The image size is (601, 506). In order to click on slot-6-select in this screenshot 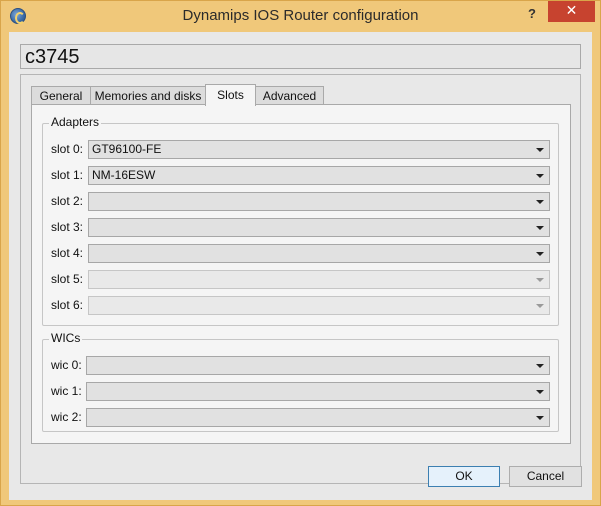, I will do `click(319, 305)`.